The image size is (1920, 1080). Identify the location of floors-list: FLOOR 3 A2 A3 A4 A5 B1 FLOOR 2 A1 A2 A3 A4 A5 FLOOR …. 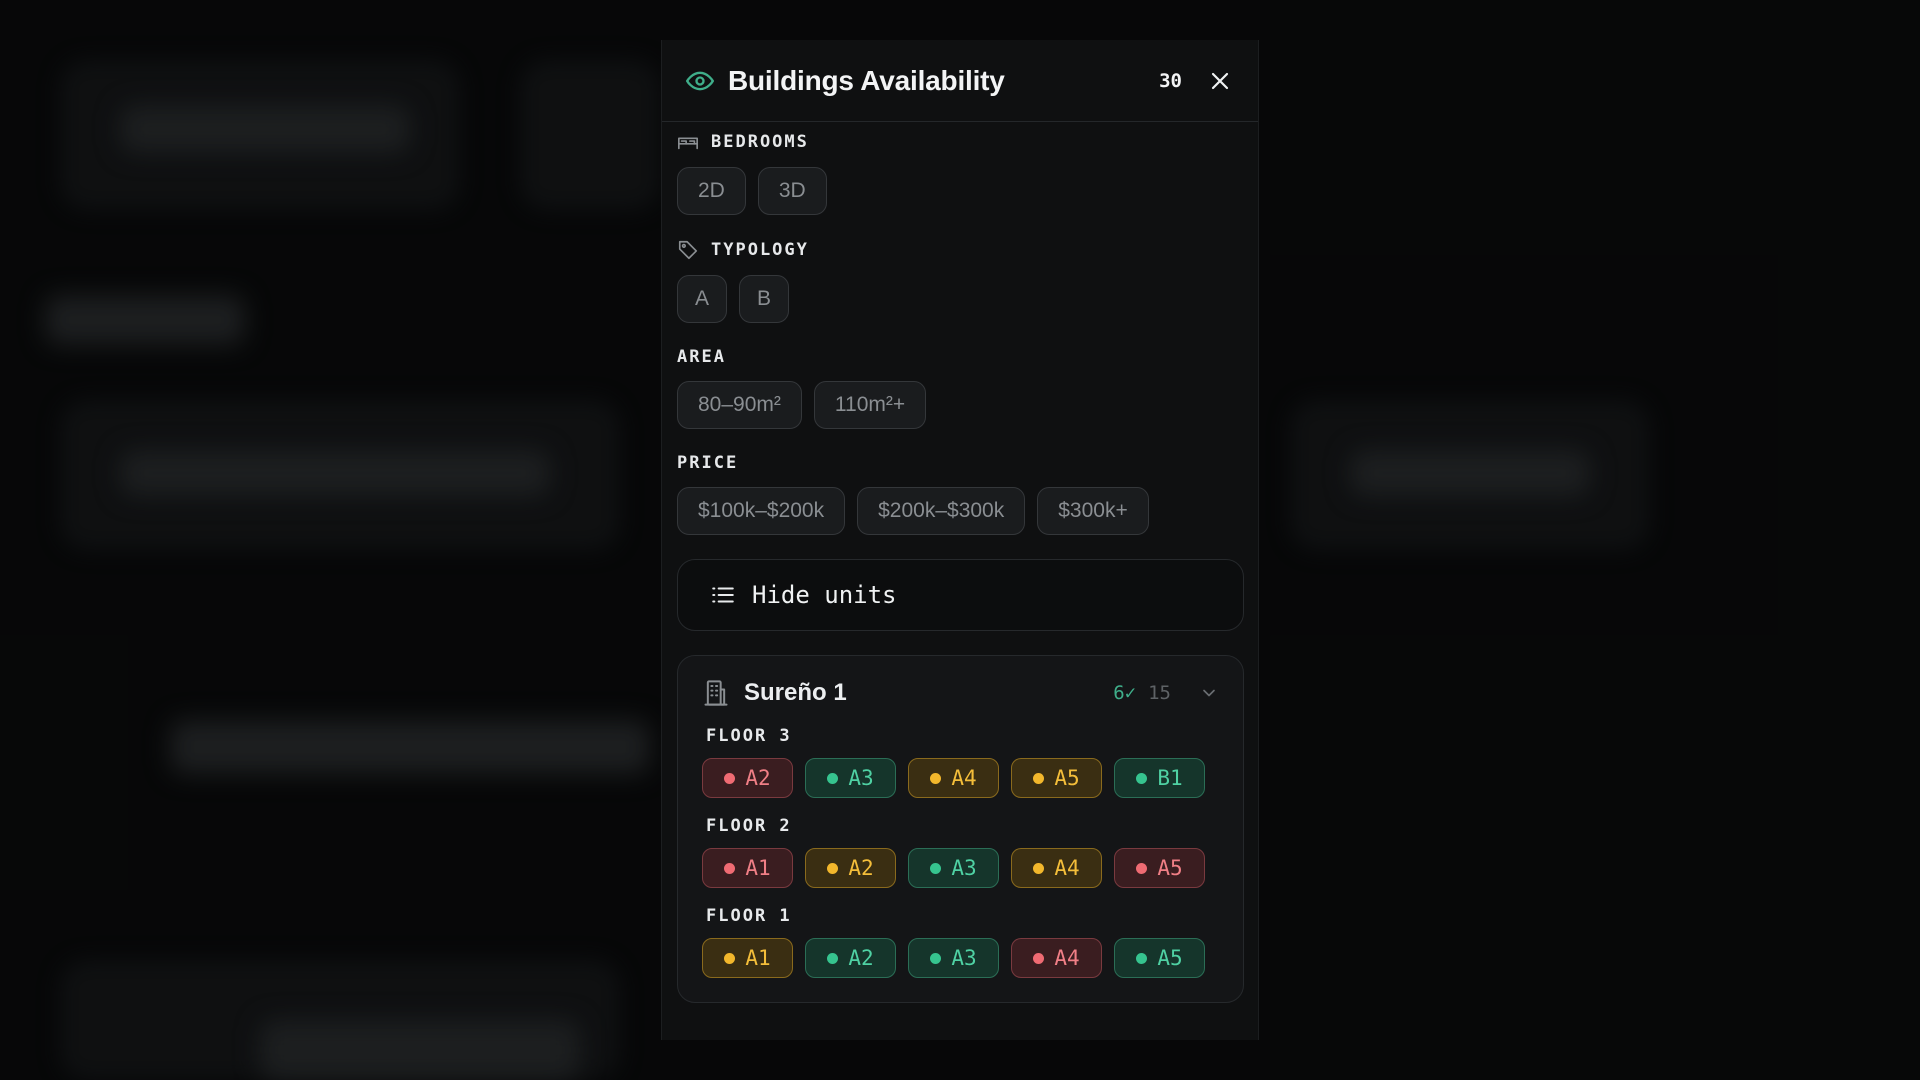
(960, 852).